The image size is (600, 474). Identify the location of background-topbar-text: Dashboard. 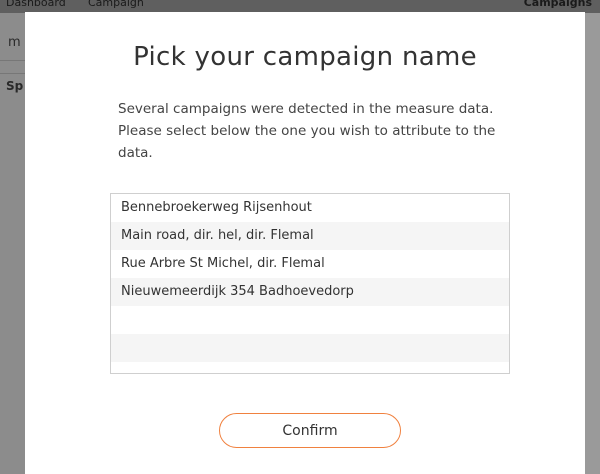
(36, 4).